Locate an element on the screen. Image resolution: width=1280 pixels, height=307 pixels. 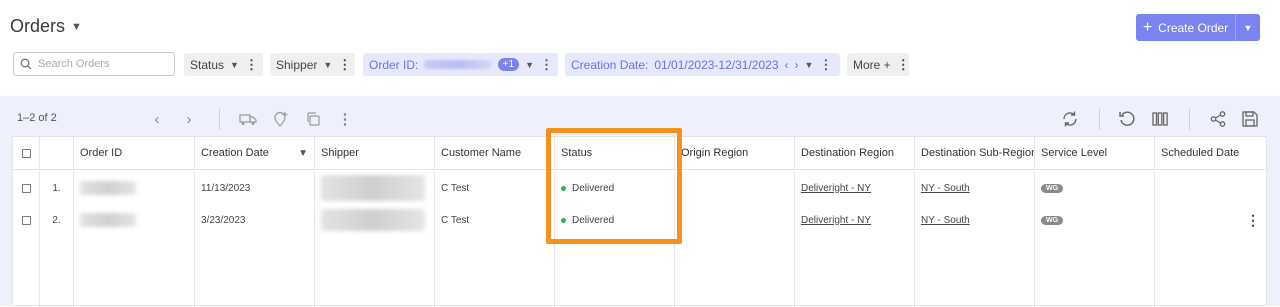
select-all-checkbox is located at coordinates (26, 153).